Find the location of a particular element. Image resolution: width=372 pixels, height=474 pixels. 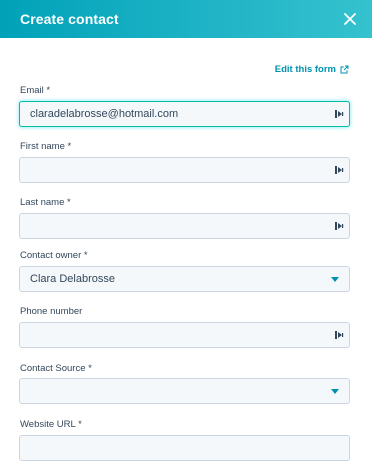

first-name-field is located at coordinates (184, 170).